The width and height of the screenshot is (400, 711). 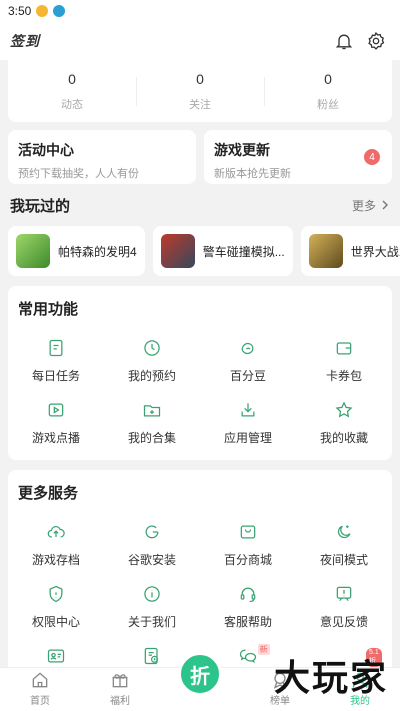 I want to click on status-time: 3:50, so click(x=20, y=11).